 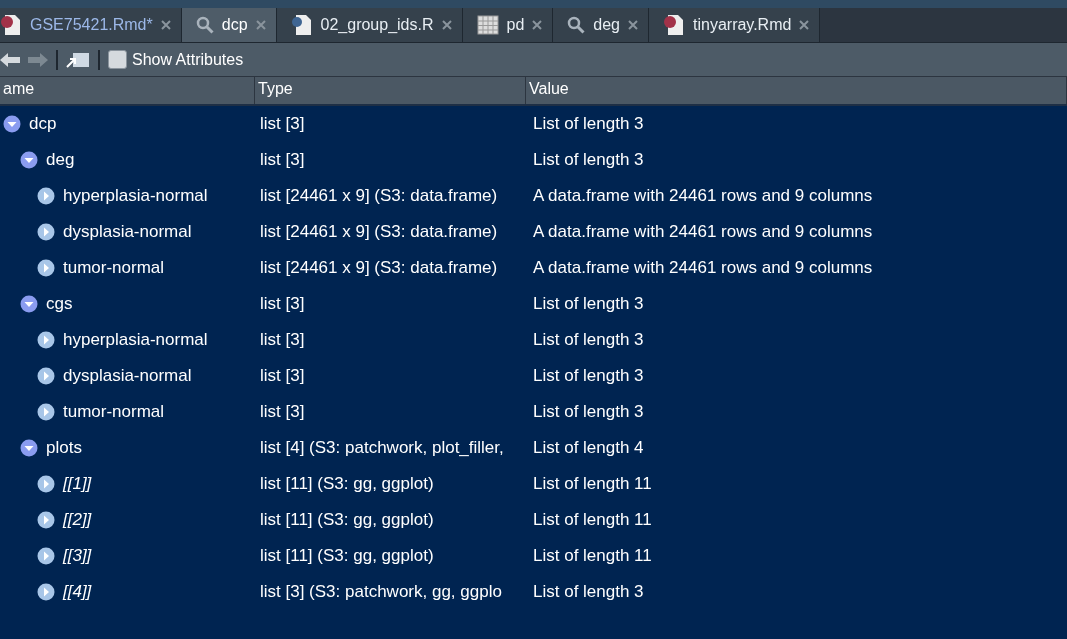 I want to click on object-name: [[1]], so click(x=77, y=484).